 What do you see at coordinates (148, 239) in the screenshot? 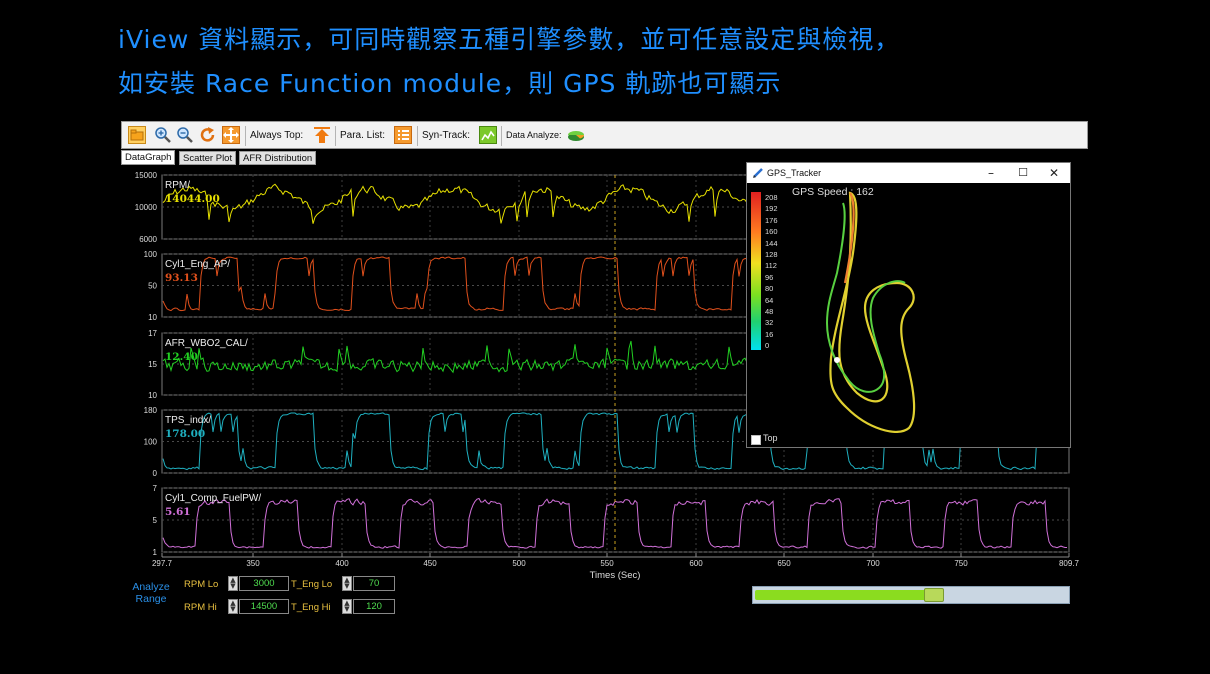
I see `y-tick-label: 6000` at bounding box center [148, 239].